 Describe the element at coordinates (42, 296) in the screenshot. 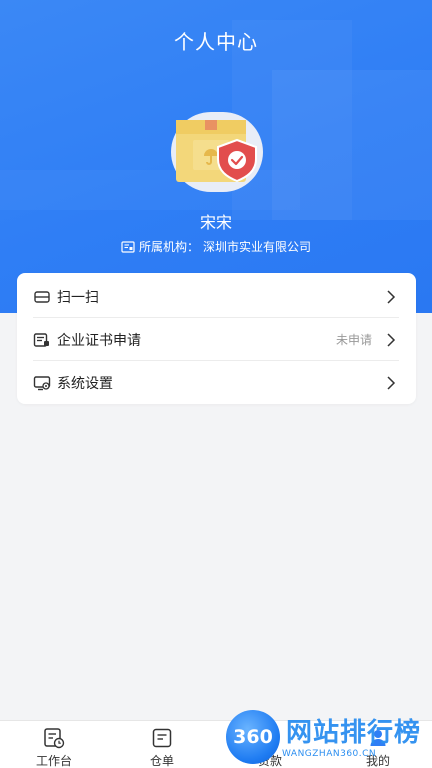

I see `scan-icon` at that location.